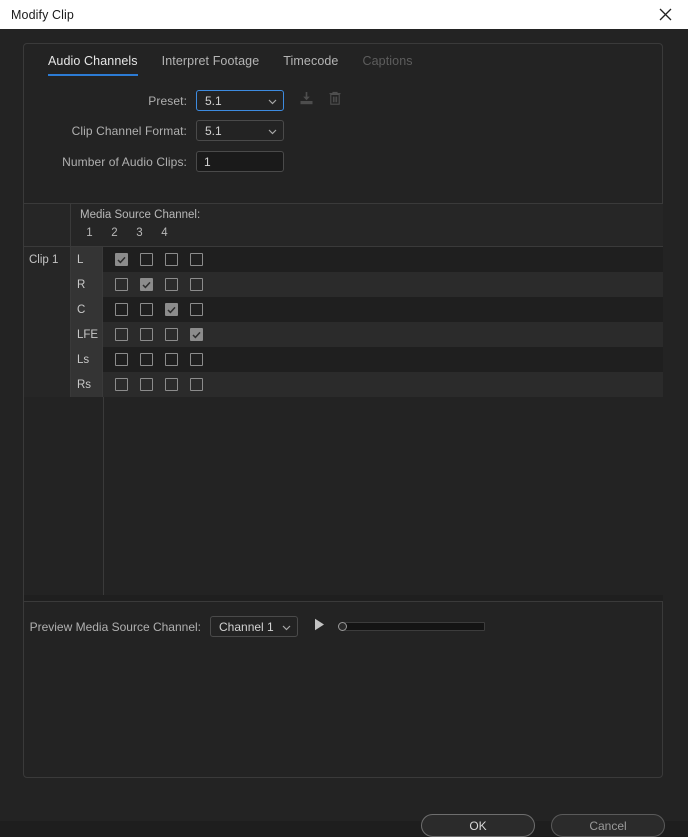 This screenshot has width=688, height=837. I want to click on tab-timecode: Timecode, so click(310, 65).